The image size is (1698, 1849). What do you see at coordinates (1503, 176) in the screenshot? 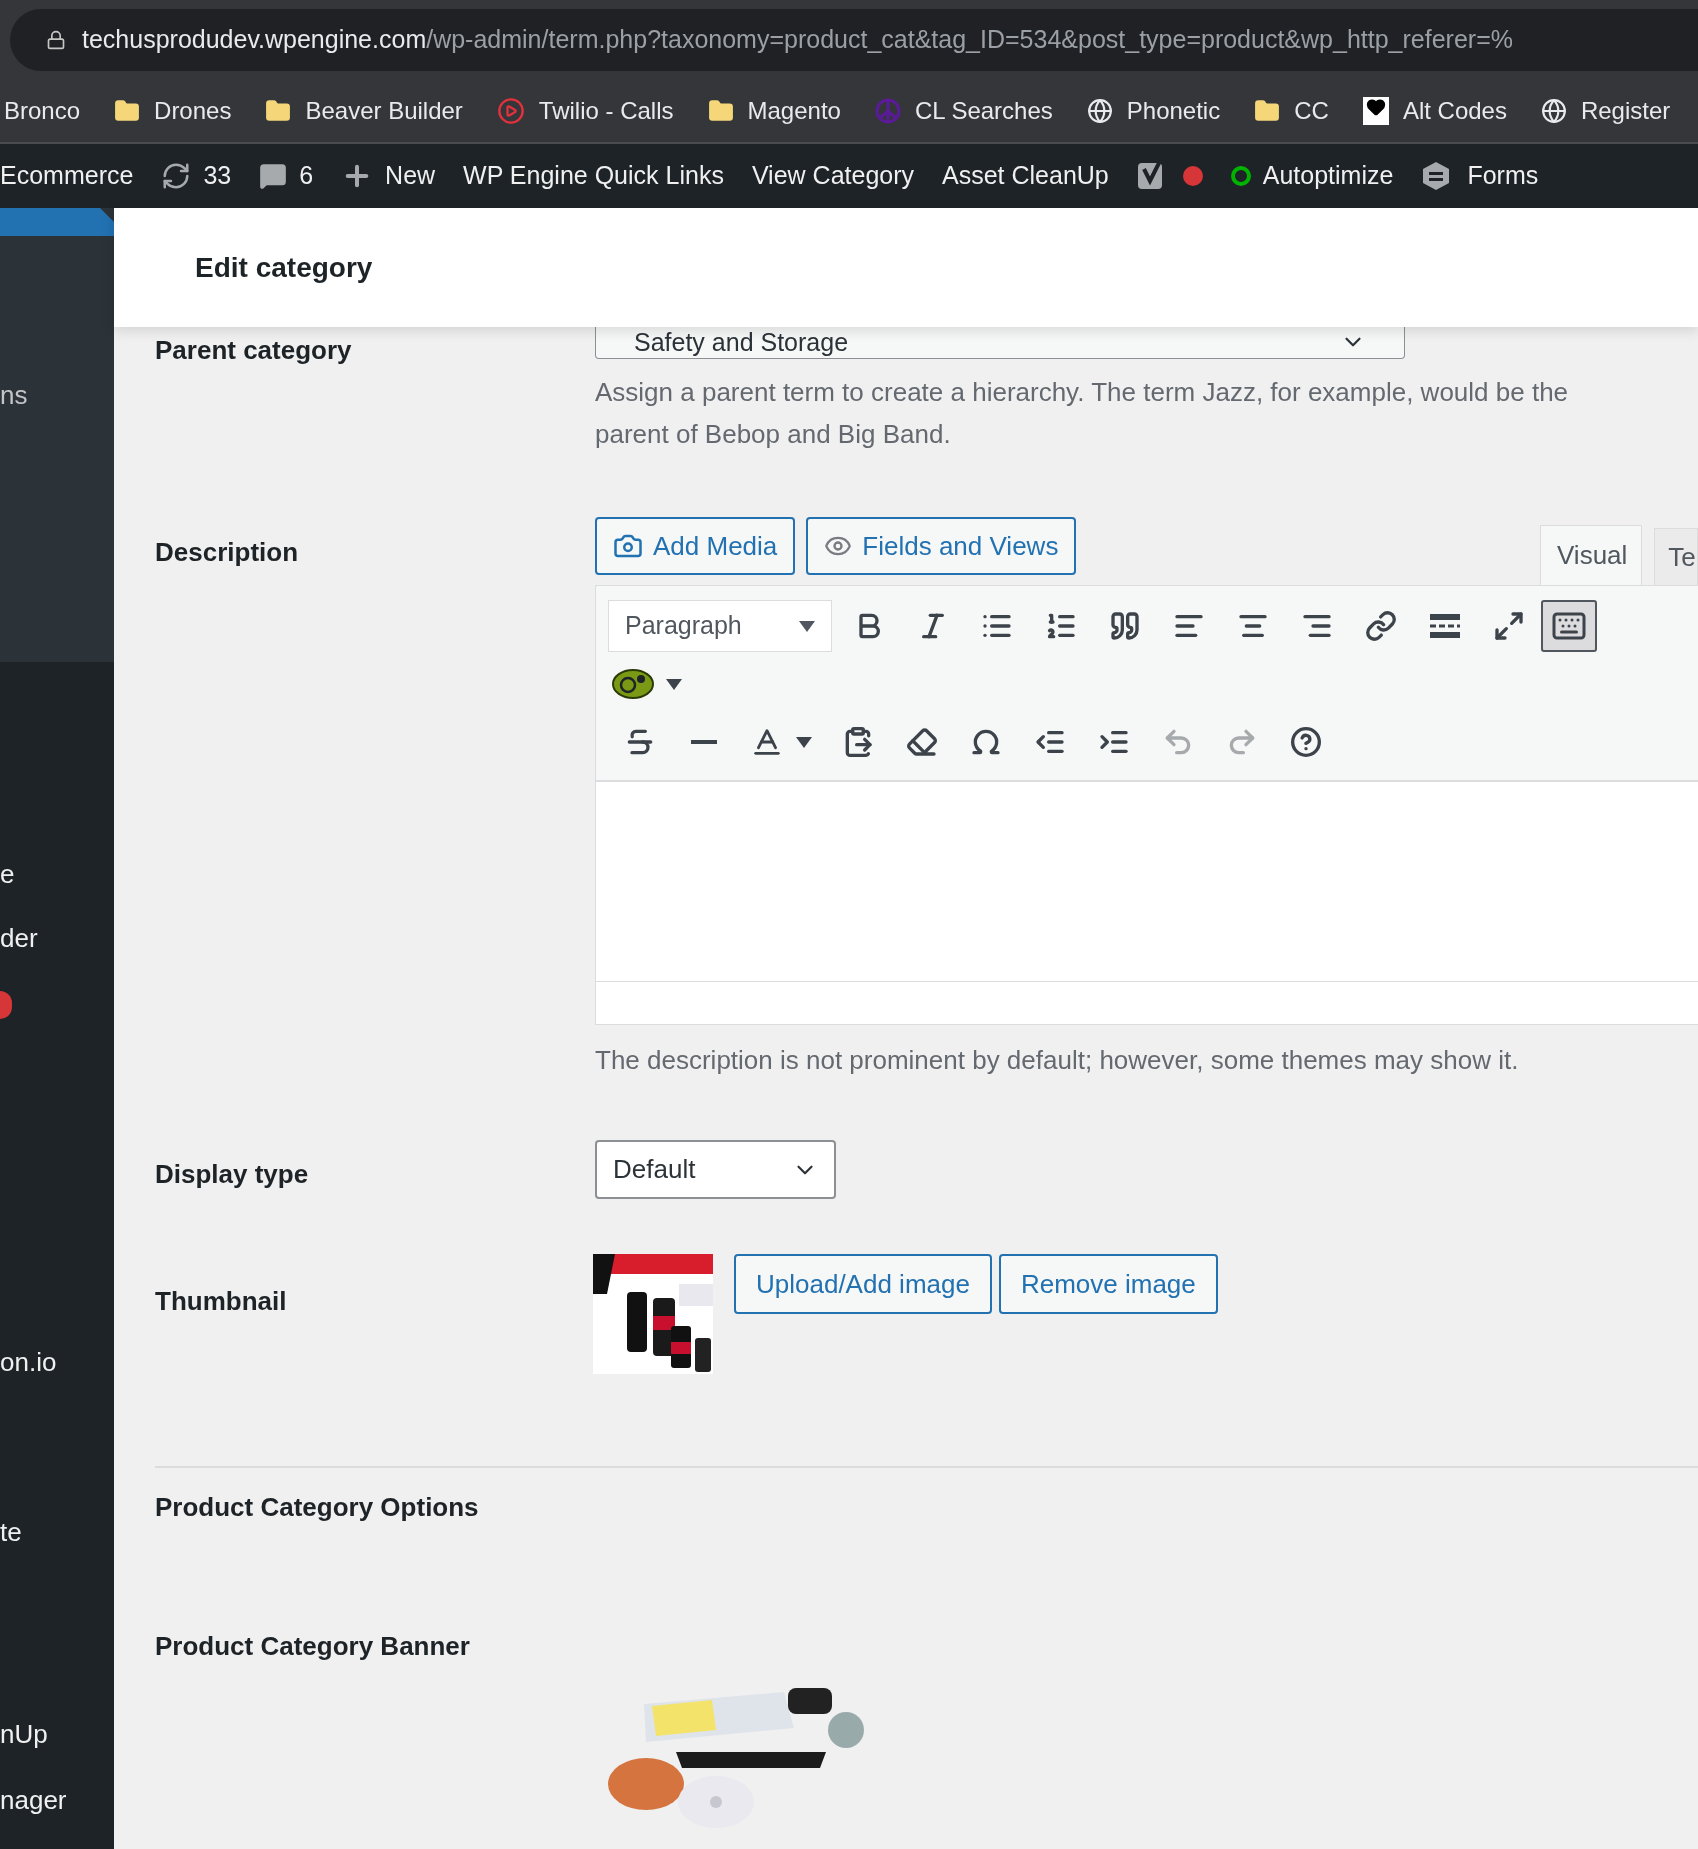
I see `admin-bar-link: Forms` at bounding box center [1503, 176].